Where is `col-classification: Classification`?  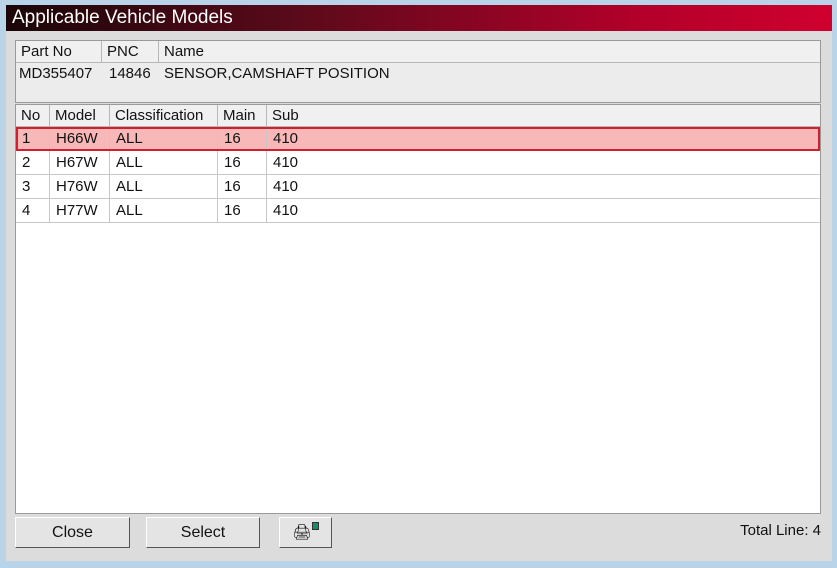 col-classification: Classification is located at coordinates (164, 116).